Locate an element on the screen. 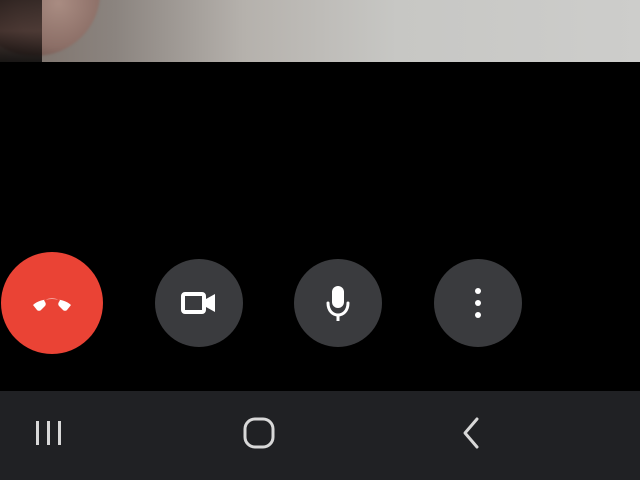 The height and width of the screenshot is (480, 640). recent-apps-button is located at coordinates (49, 435).